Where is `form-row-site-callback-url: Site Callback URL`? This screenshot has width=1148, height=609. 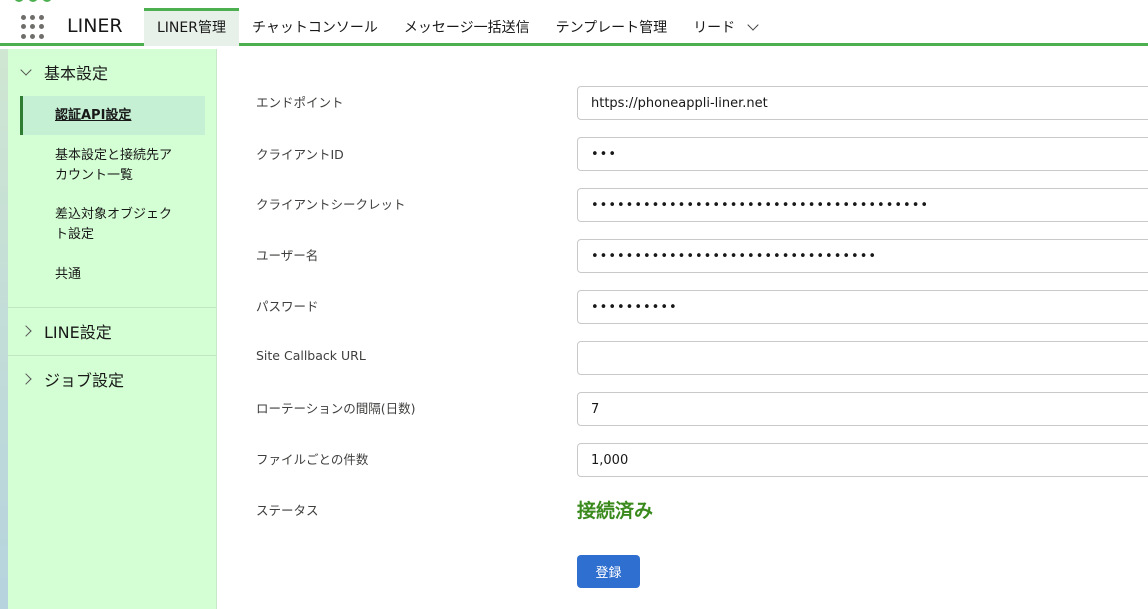 form-row-site-callback-url: Site Callback URL is located at coordinates (702, 358).